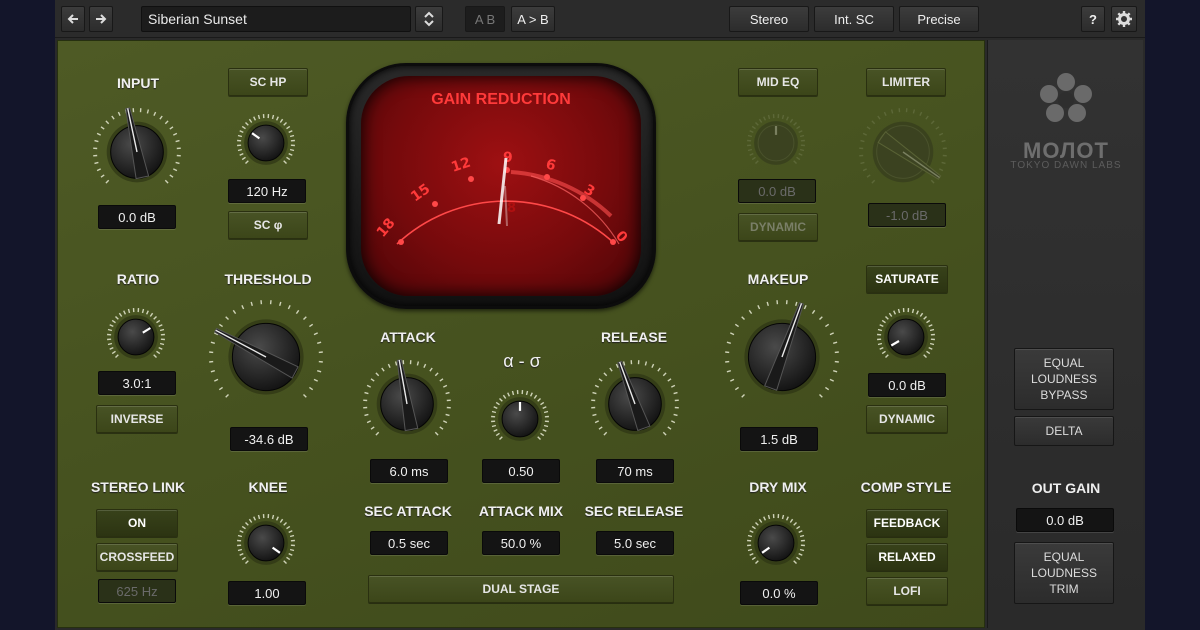 This screenshot has height=630, width=1200. I want to click on precise-button: Precise, so click(939, 19).